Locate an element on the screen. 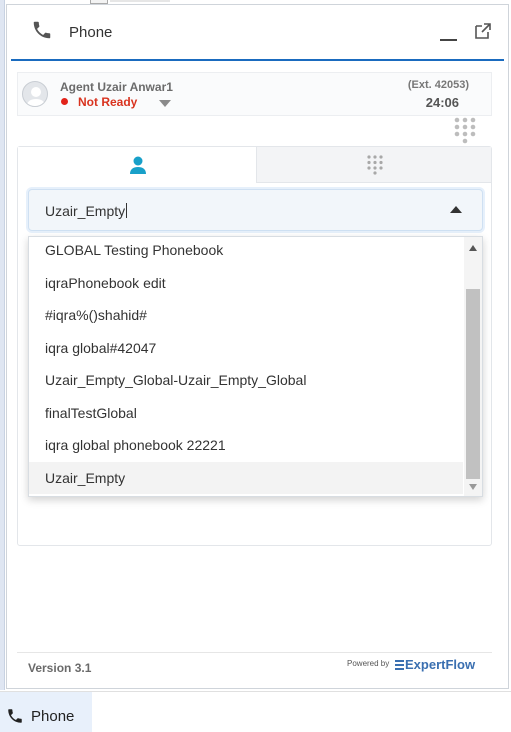  phonebook-select: Uzair_Empty is located at coordinates (255, 210).